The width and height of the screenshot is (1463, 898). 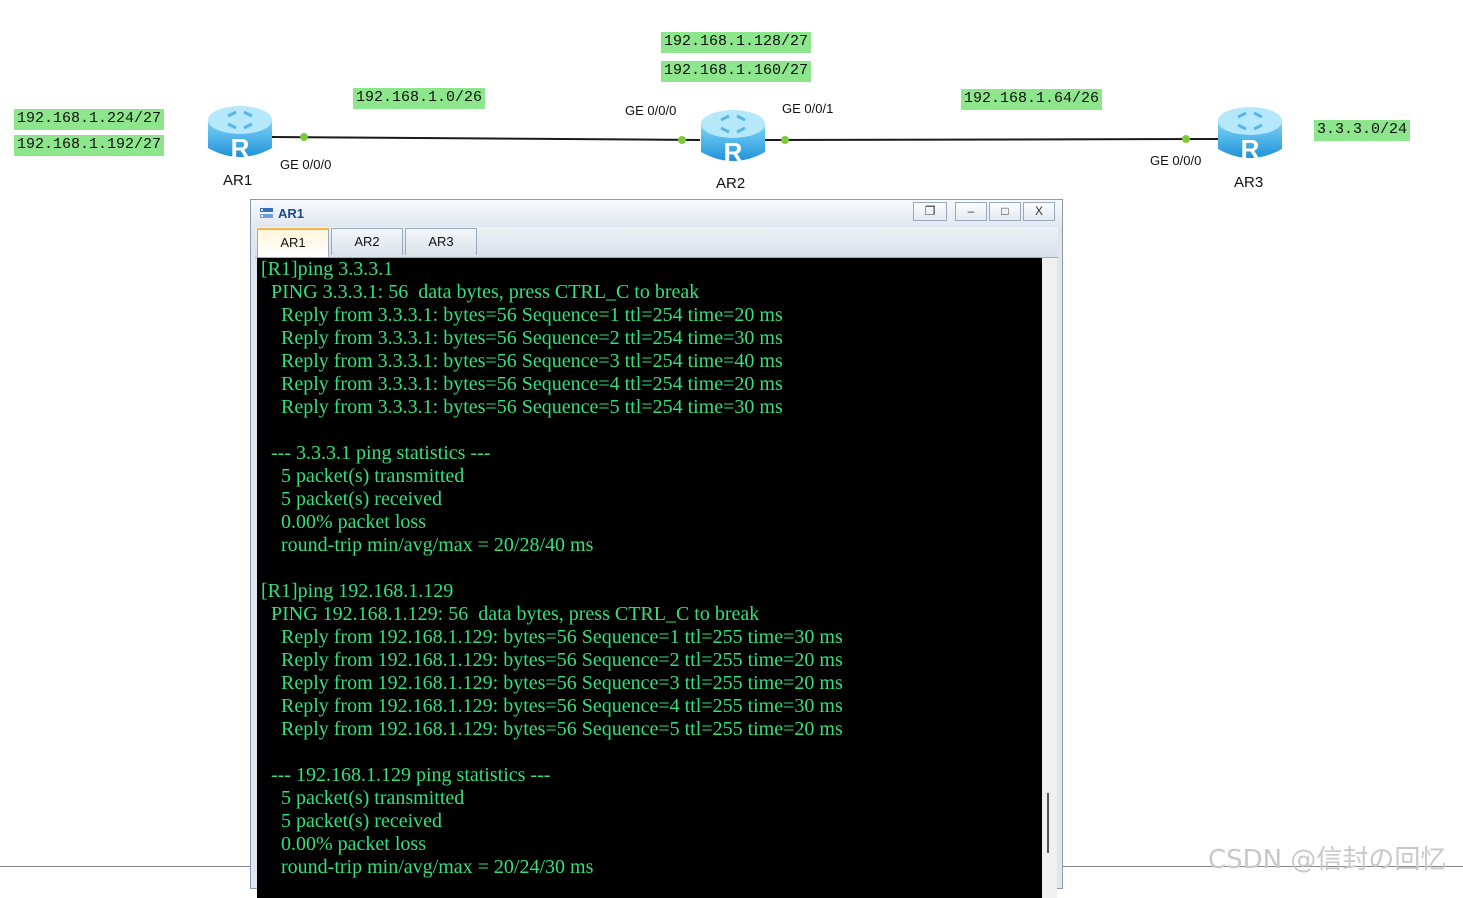 What do you see at coordinates (125, 866) in the screenshot?
I see `canvas-bottom-line` at bounding box center [125, 866].